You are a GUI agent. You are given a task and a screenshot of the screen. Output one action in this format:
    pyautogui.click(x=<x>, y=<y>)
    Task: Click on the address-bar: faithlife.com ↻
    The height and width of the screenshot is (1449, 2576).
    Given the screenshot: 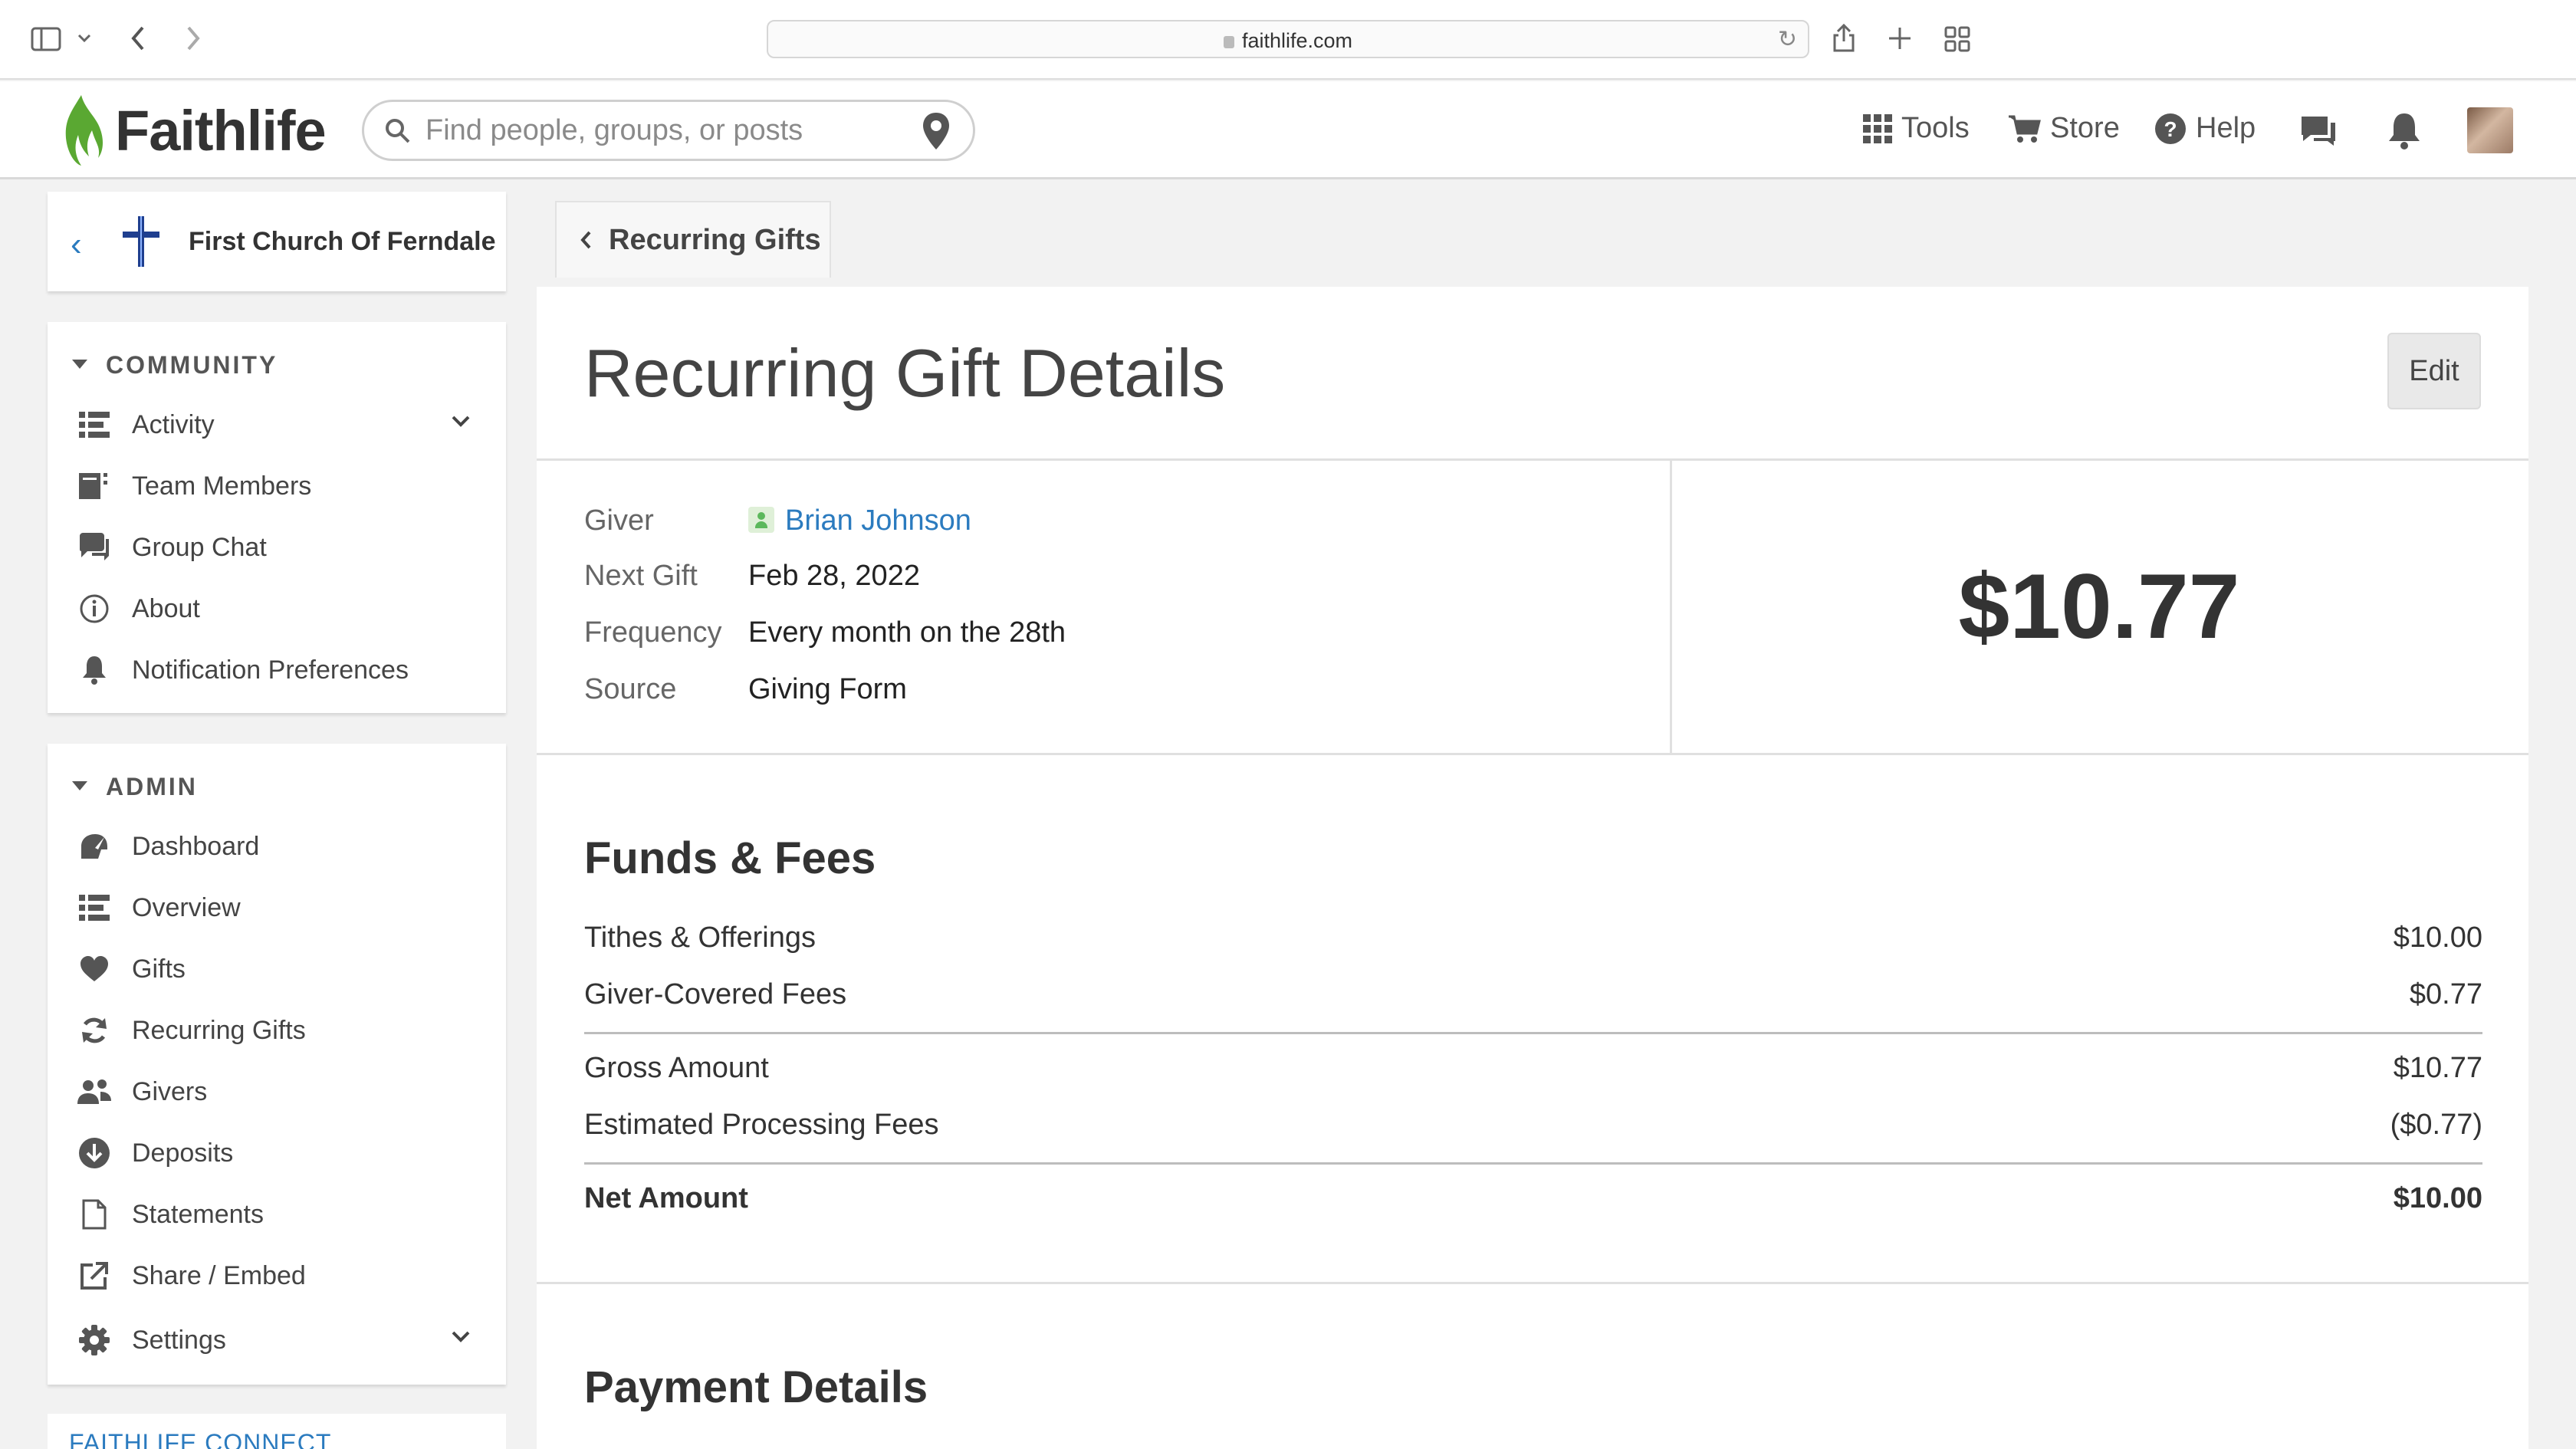 What is the action you would take?
    pyautogui.click(x=1288, y=39)
    